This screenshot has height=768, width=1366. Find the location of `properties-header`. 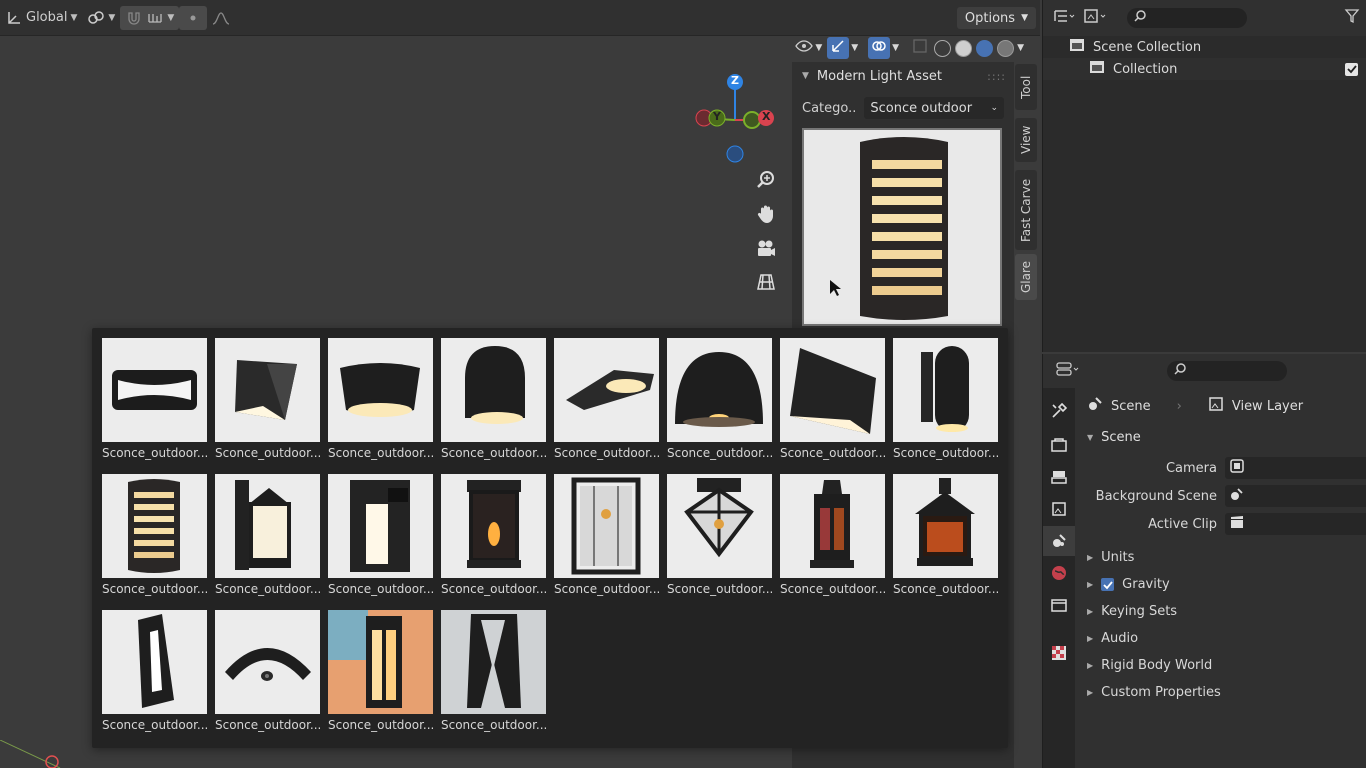

properties-header is located at coordinates (1204, 371).